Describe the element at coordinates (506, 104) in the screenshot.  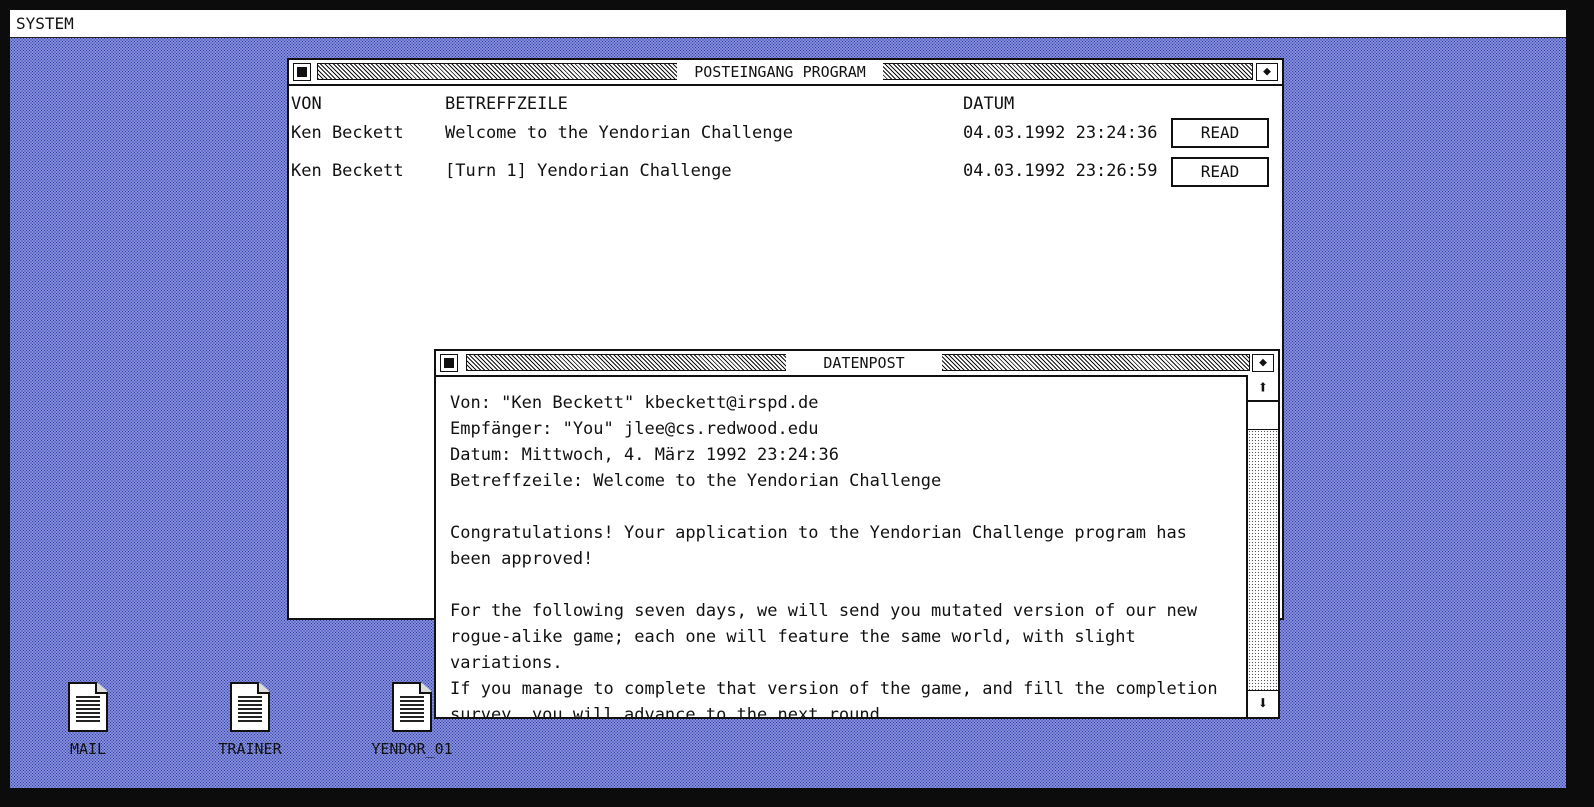
I see `column-header-subject: BETREFFZEILE` at that location.